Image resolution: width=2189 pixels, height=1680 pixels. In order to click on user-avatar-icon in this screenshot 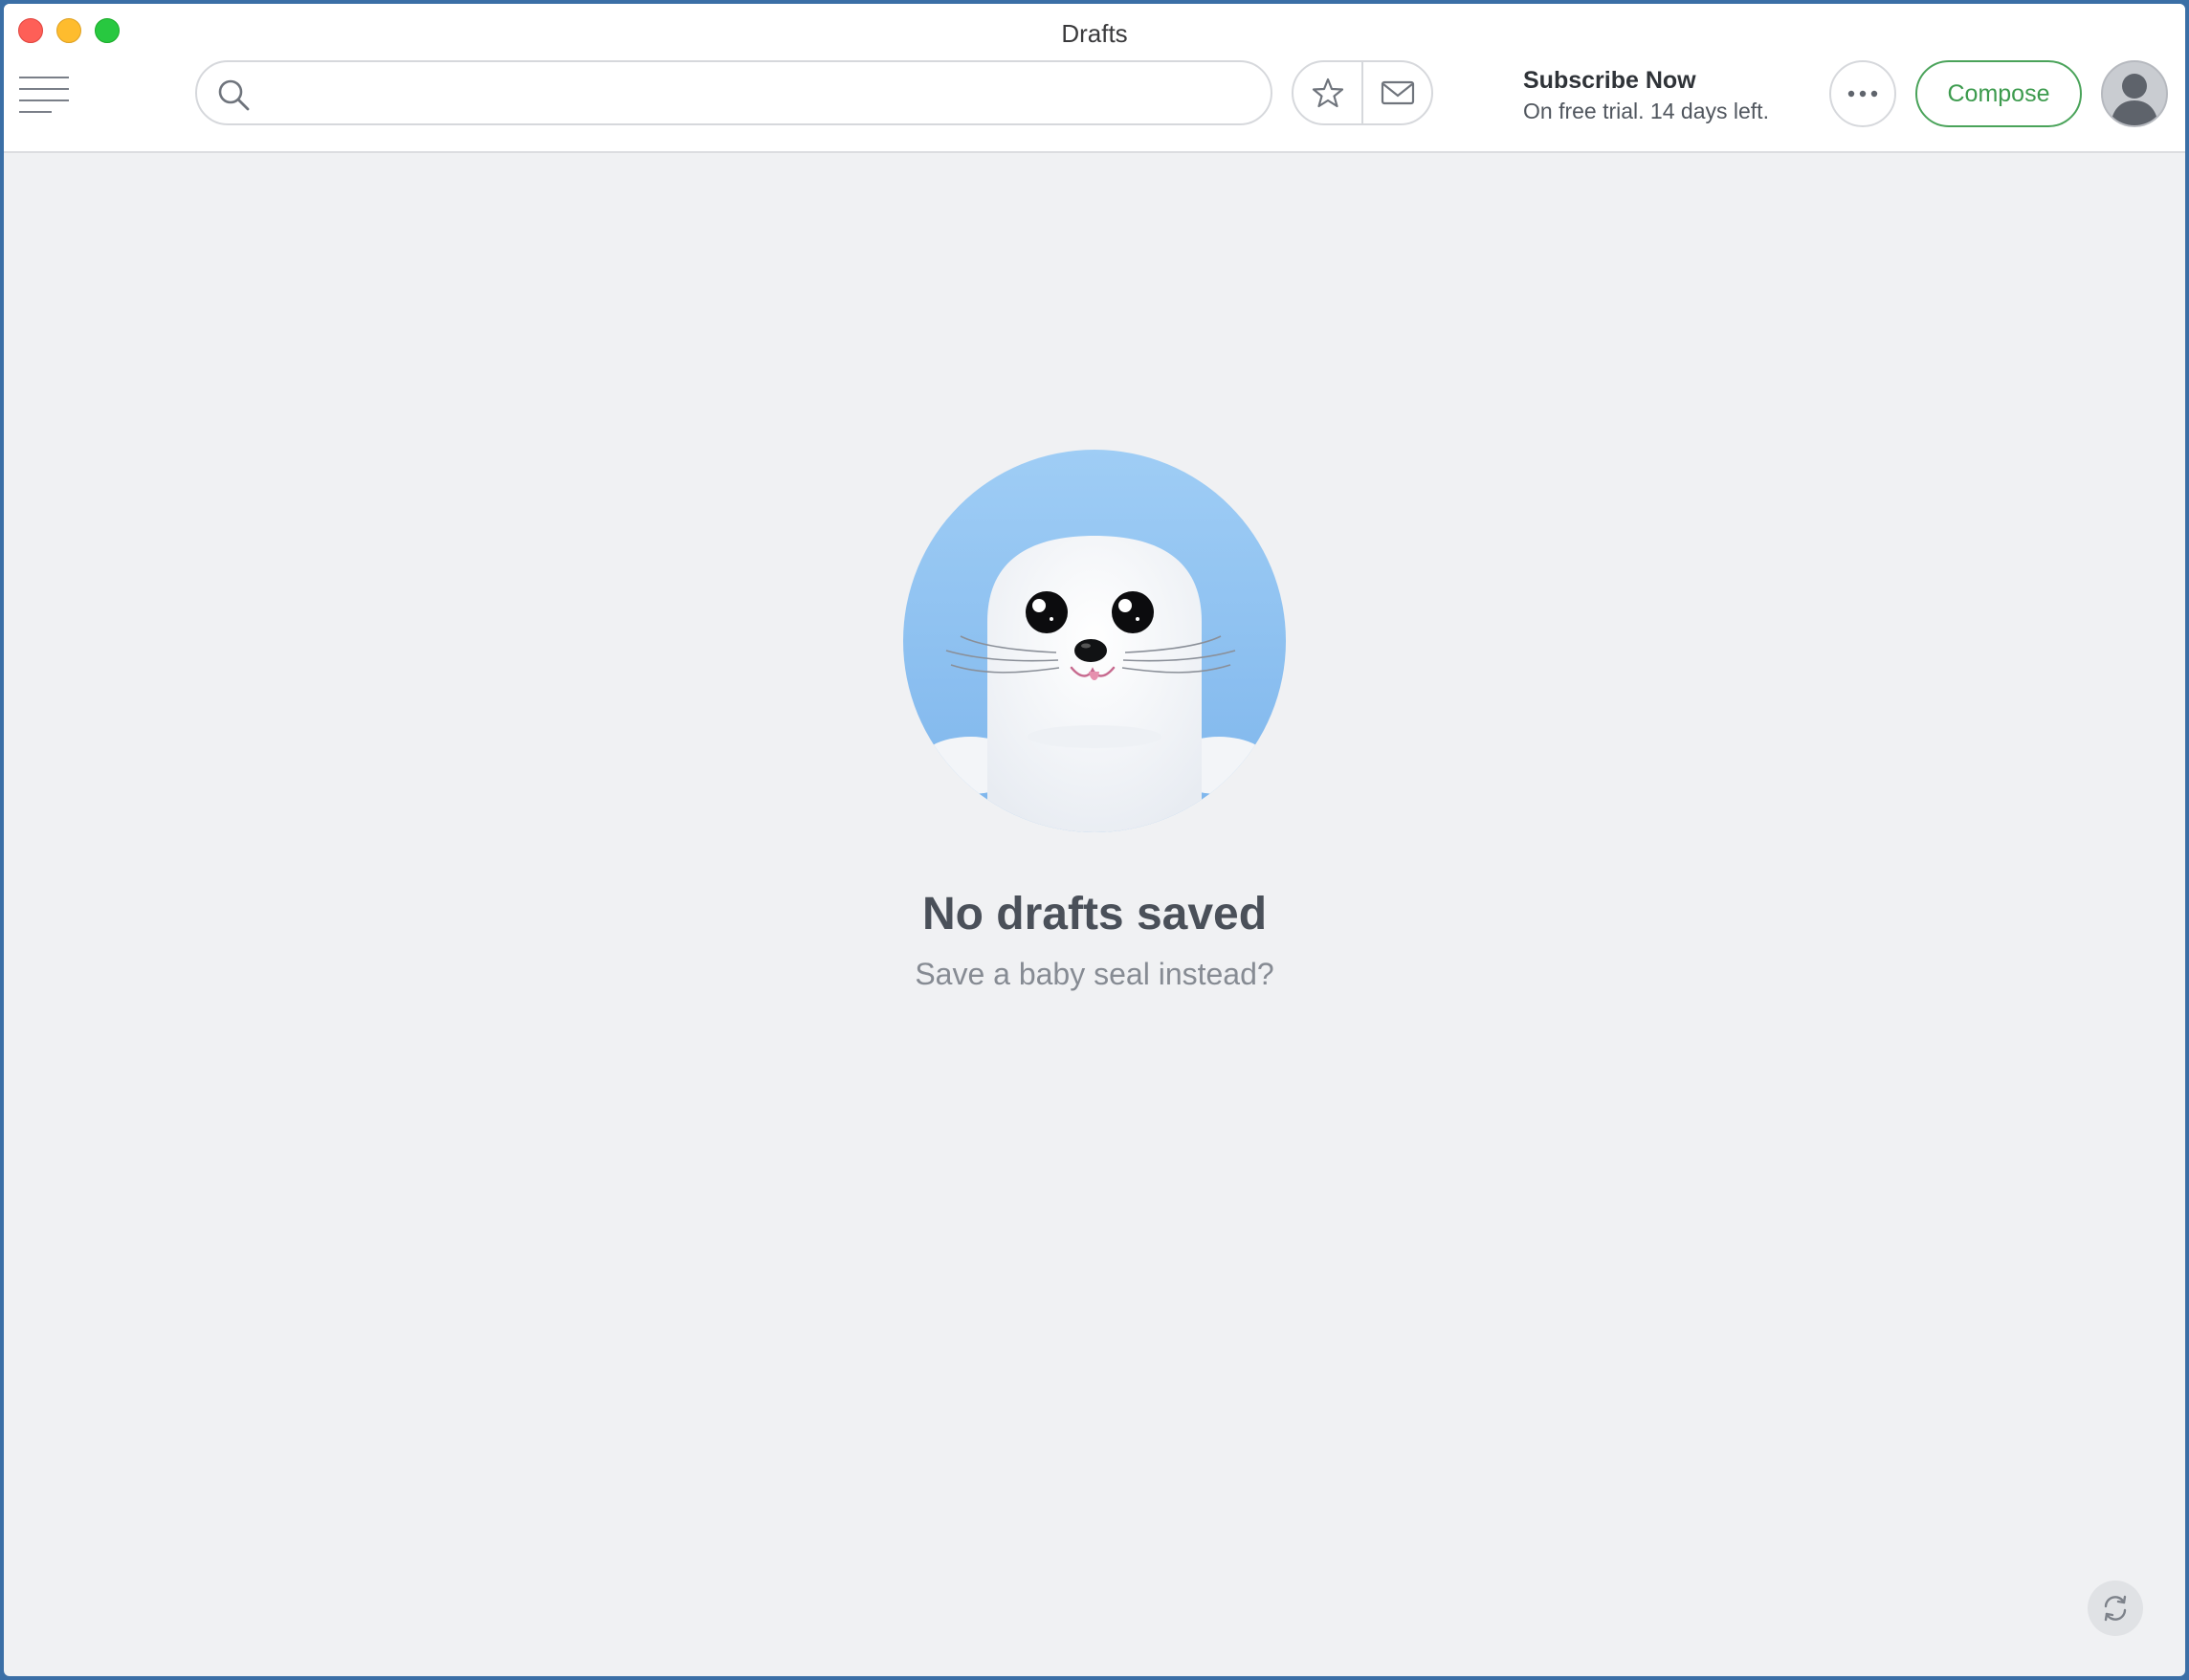, I will do `click(2135, 94)`.